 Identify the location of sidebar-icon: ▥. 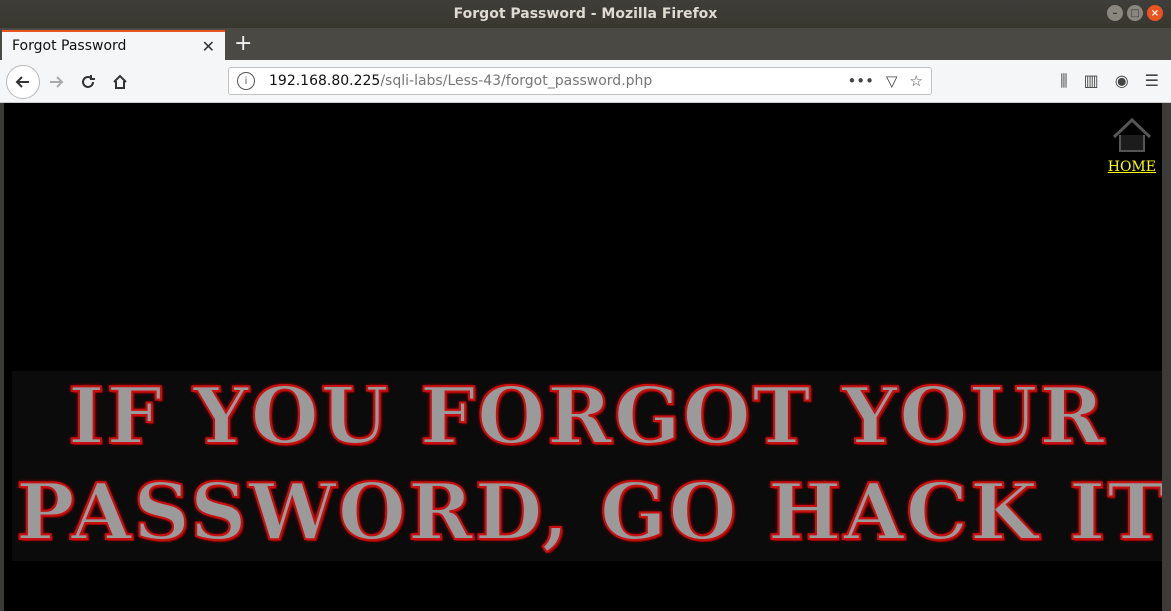
(1091, 81).